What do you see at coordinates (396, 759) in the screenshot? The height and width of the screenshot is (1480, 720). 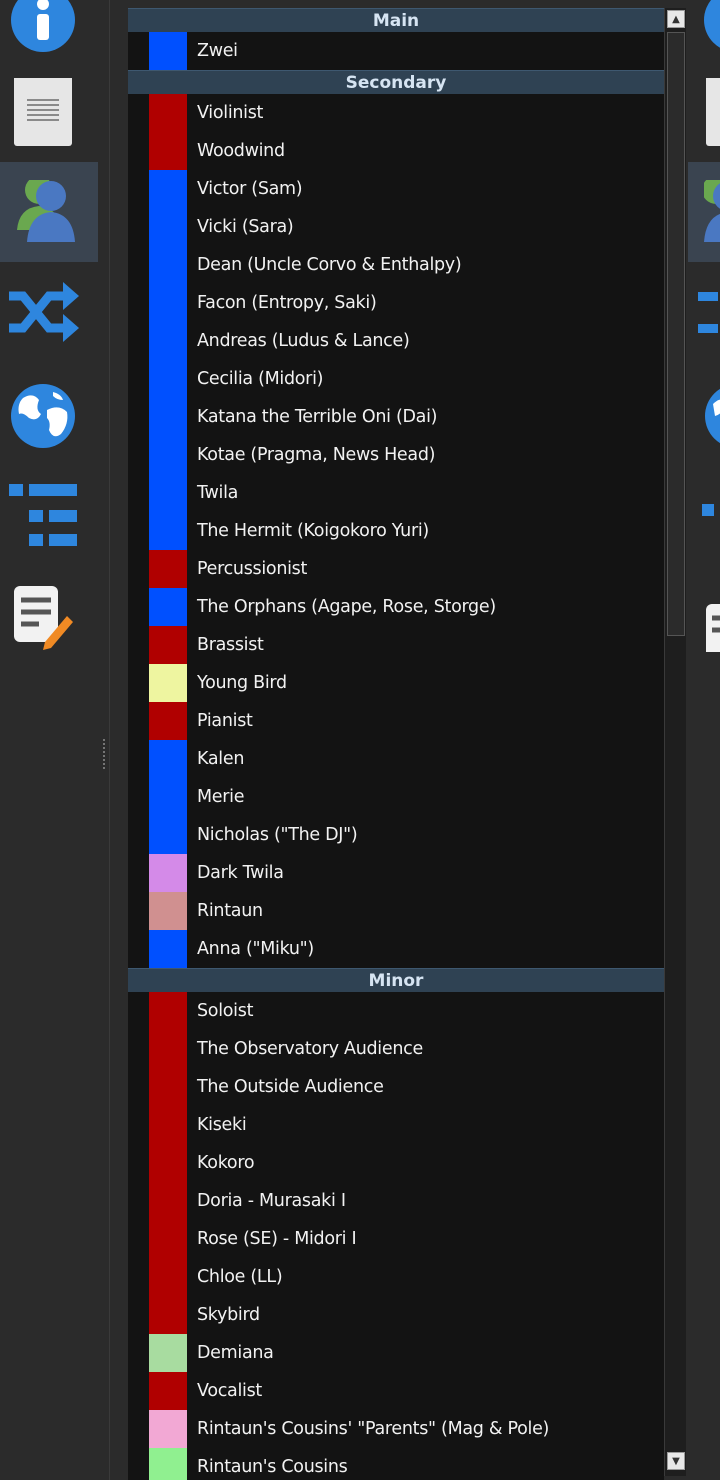 I see `character-row: Kalen` at bounding box center [396, 759].